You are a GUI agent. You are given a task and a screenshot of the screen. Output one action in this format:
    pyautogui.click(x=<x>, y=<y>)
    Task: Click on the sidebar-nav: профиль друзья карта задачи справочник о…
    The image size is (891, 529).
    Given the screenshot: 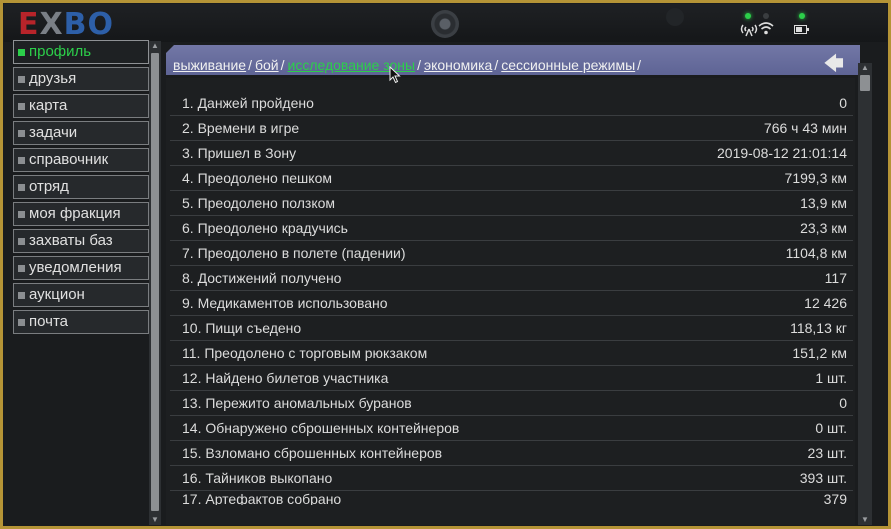 What is the action you would take?
    pyautogui.click(x=81, y=188)
    